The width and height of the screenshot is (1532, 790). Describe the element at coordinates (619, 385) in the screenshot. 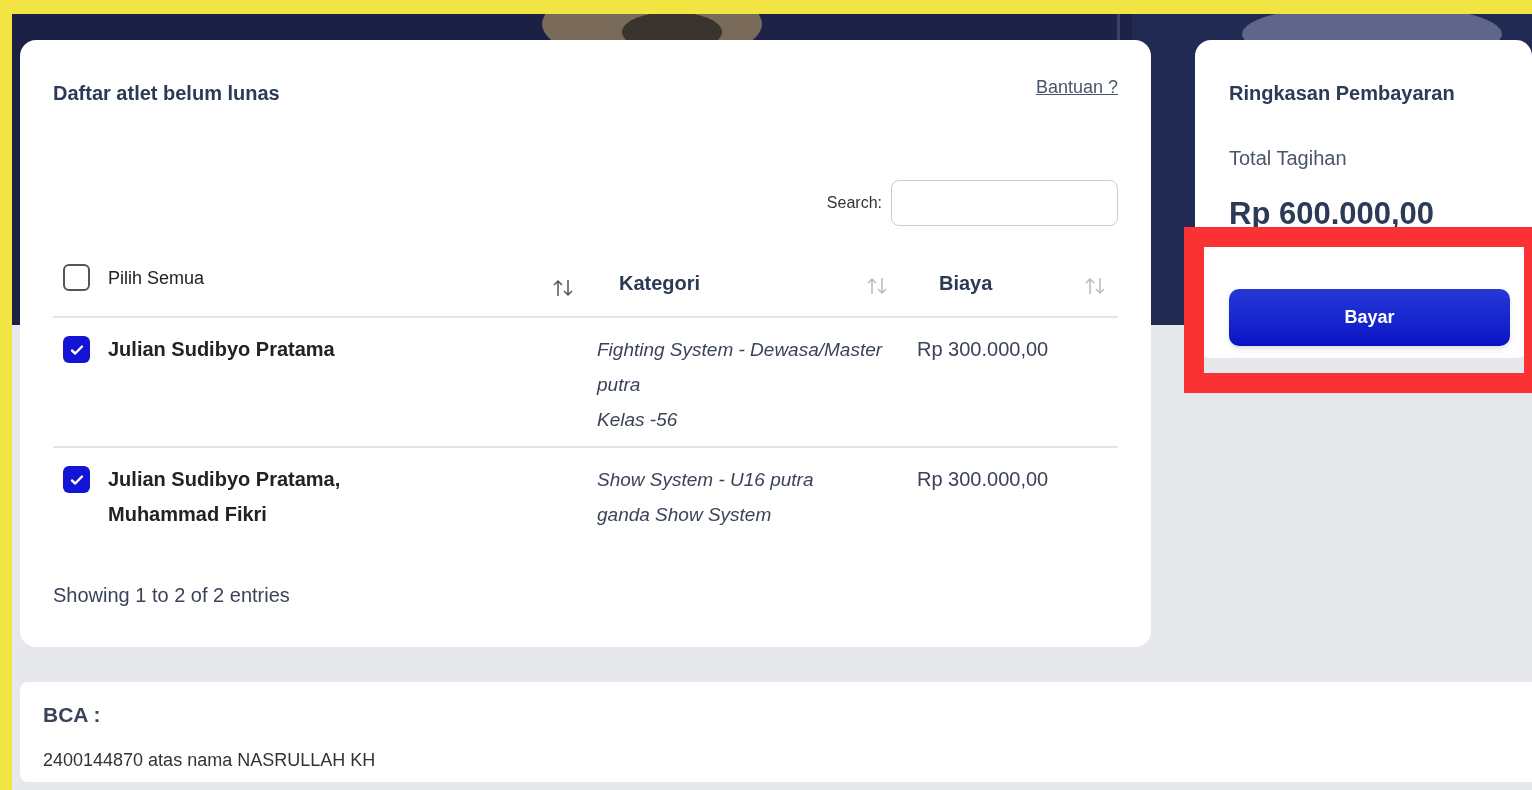

I see `category-text: putra` at that location.